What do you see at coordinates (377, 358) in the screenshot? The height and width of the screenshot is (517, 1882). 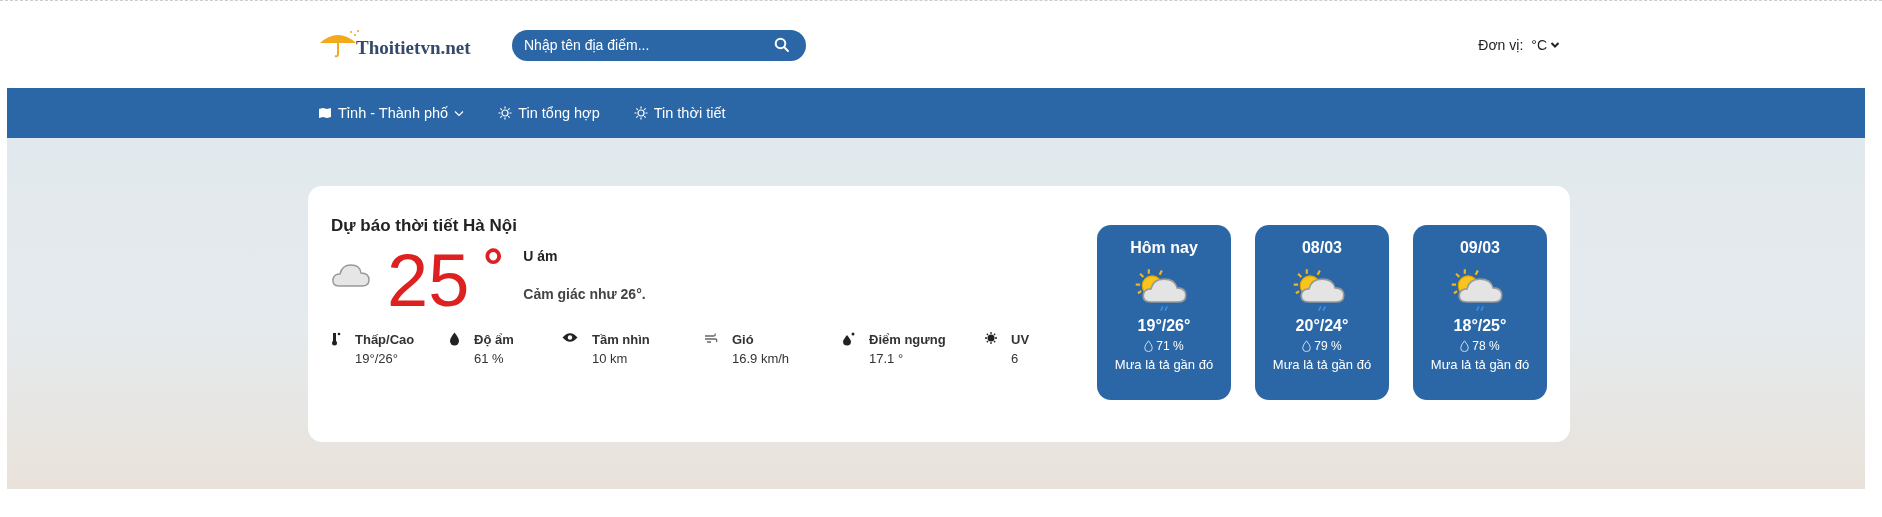 I see `metric-value: 19°/26°` at bounding box center [377, 358].